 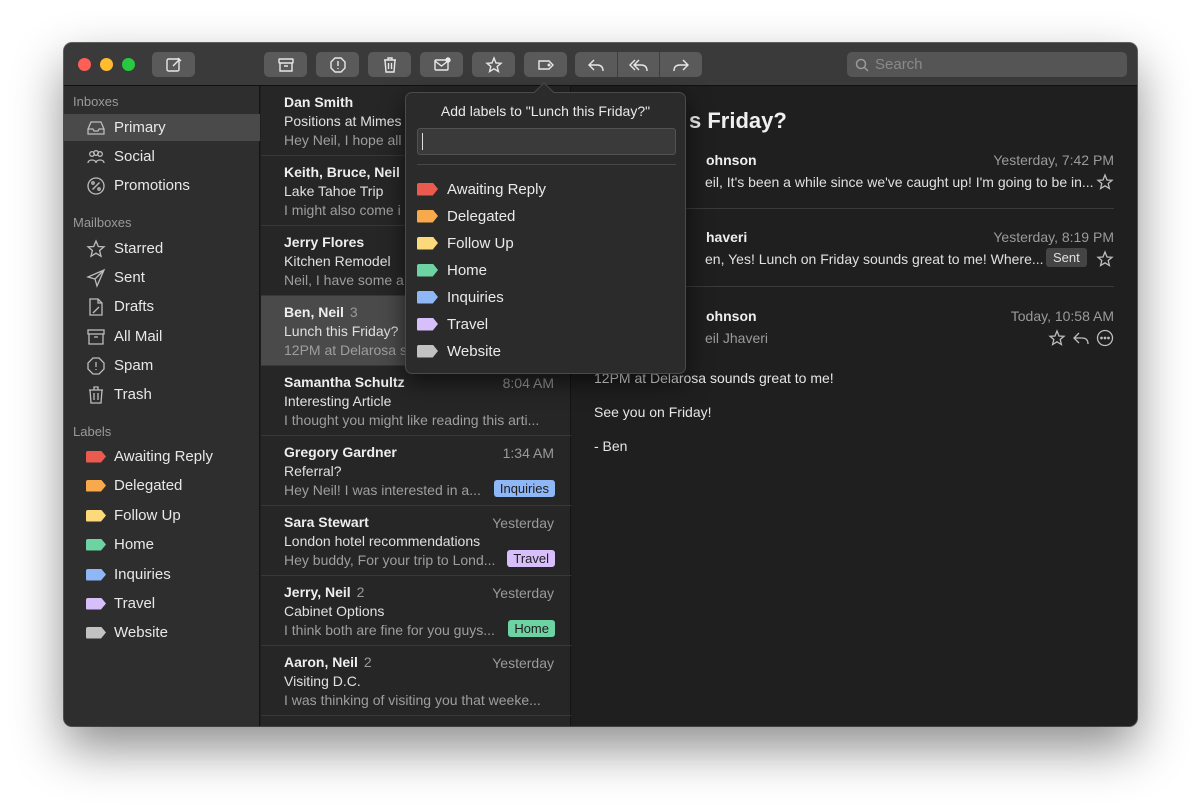 I want to click on sender-name: Ben, Neil, so click(x=314, y=312).